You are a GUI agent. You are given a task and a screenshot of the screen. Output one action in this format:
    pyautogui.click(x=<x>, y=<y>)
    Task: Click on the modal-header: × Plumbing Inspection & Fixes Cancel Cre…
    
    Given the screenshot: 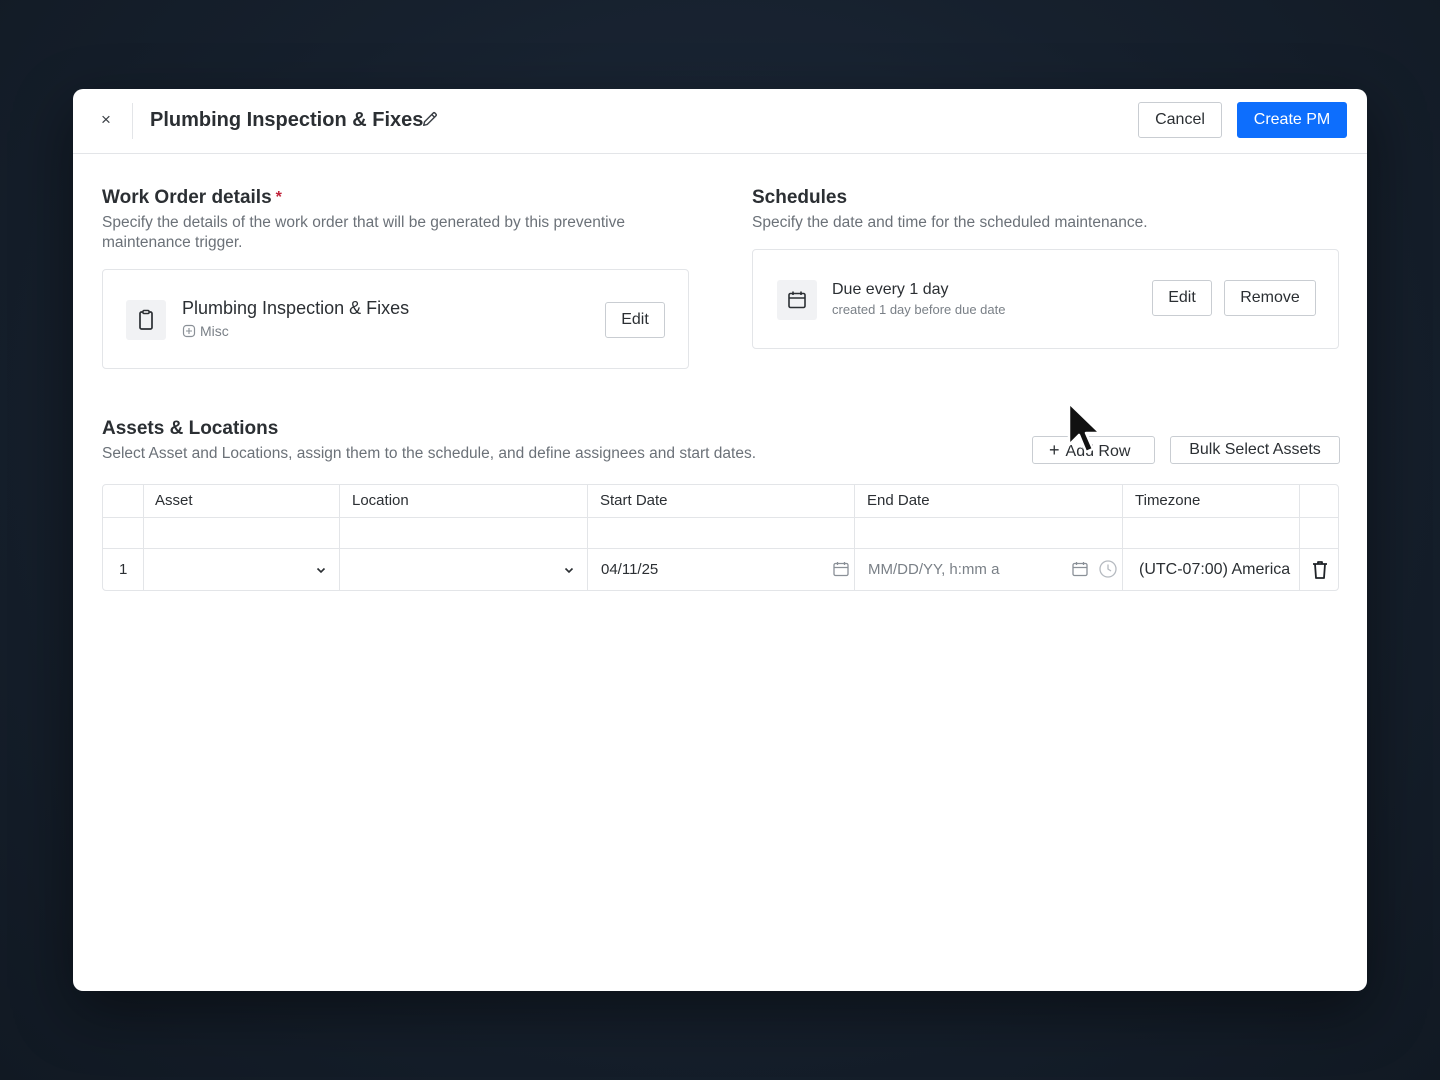 What is the action you would take?
    pyautogui.click(x=720, y=121)
    